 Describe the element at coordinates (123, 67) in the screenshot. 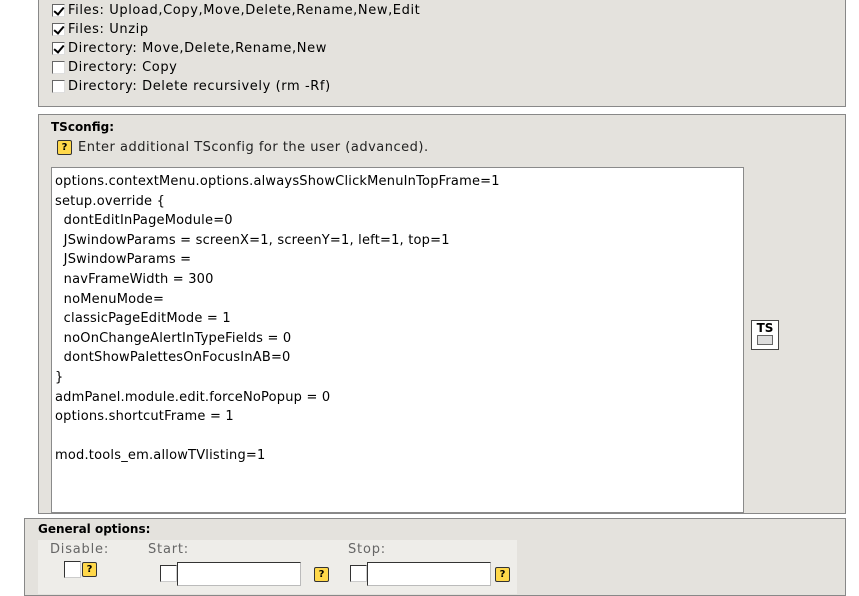

I see `permission-label: Directory: Copy` at that location.